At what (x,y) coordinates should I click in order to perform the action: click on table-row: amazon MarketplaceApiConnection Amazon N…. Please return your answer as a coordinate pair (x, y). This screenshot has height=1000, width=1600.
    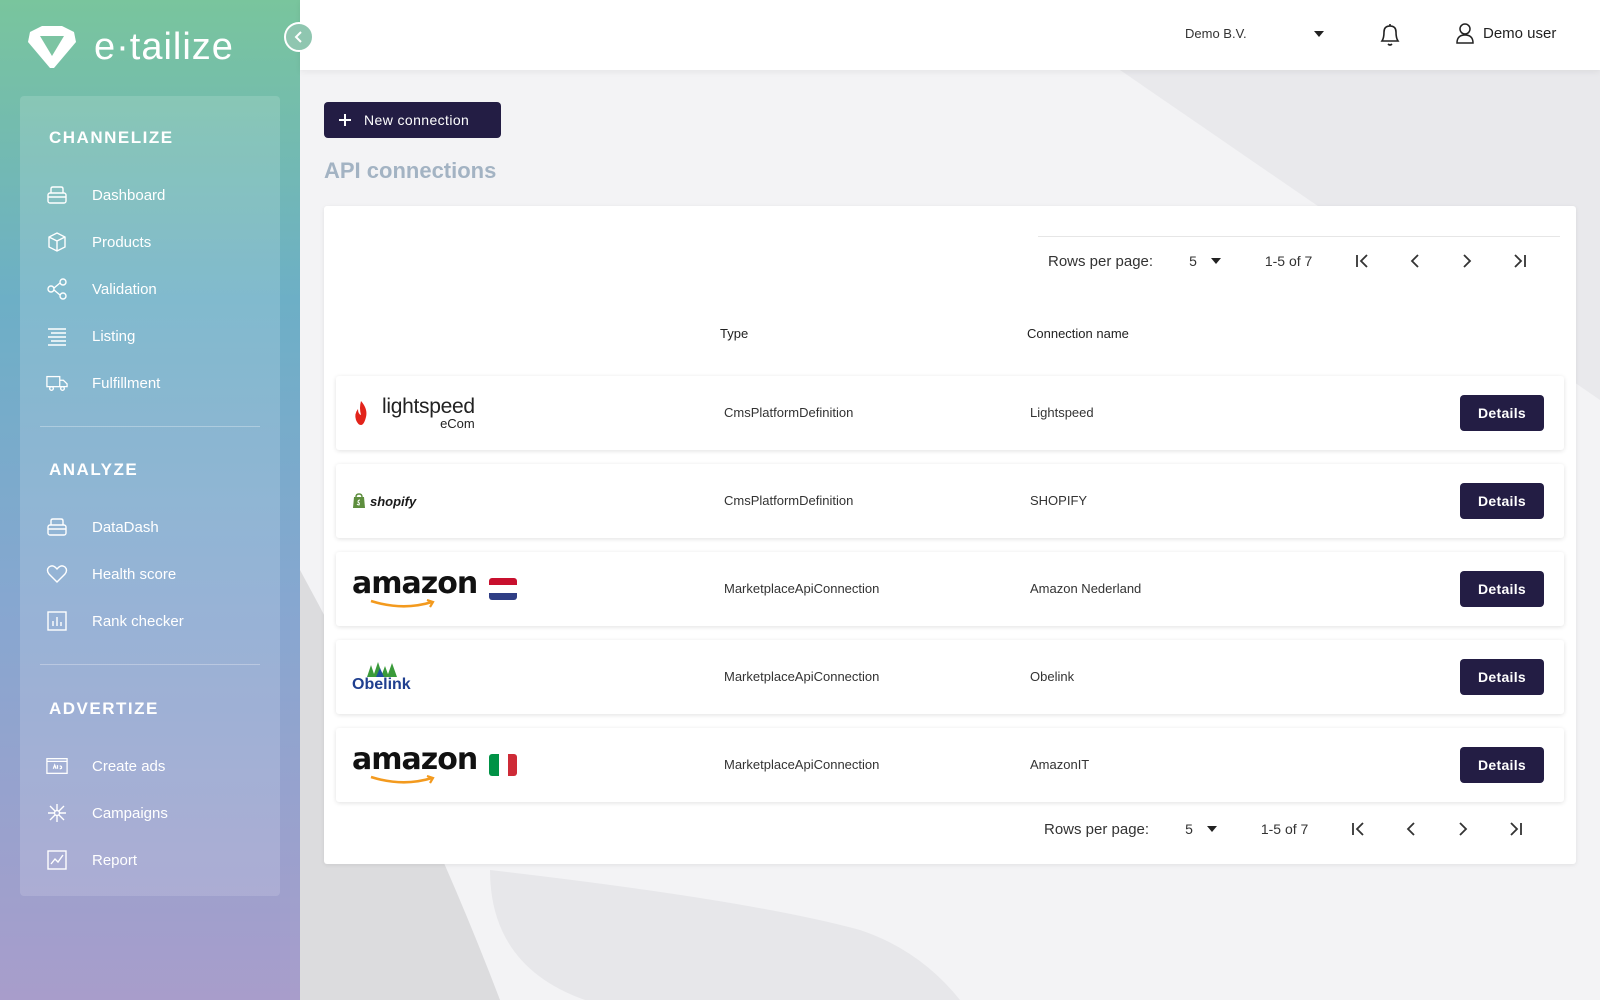
    Looking at the image, I should click on (950, 589).